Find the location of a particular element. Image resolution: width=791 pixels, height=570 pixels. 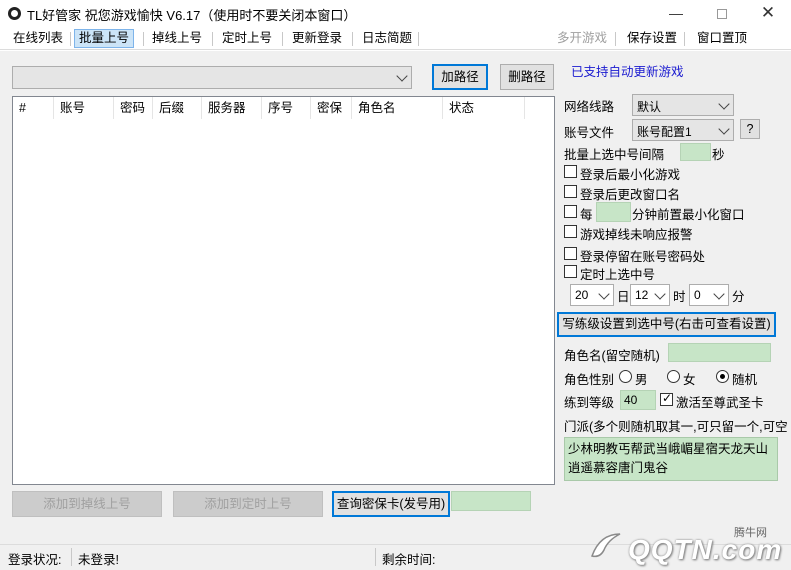

app-logo-icon is located at coordinates (14, 13).